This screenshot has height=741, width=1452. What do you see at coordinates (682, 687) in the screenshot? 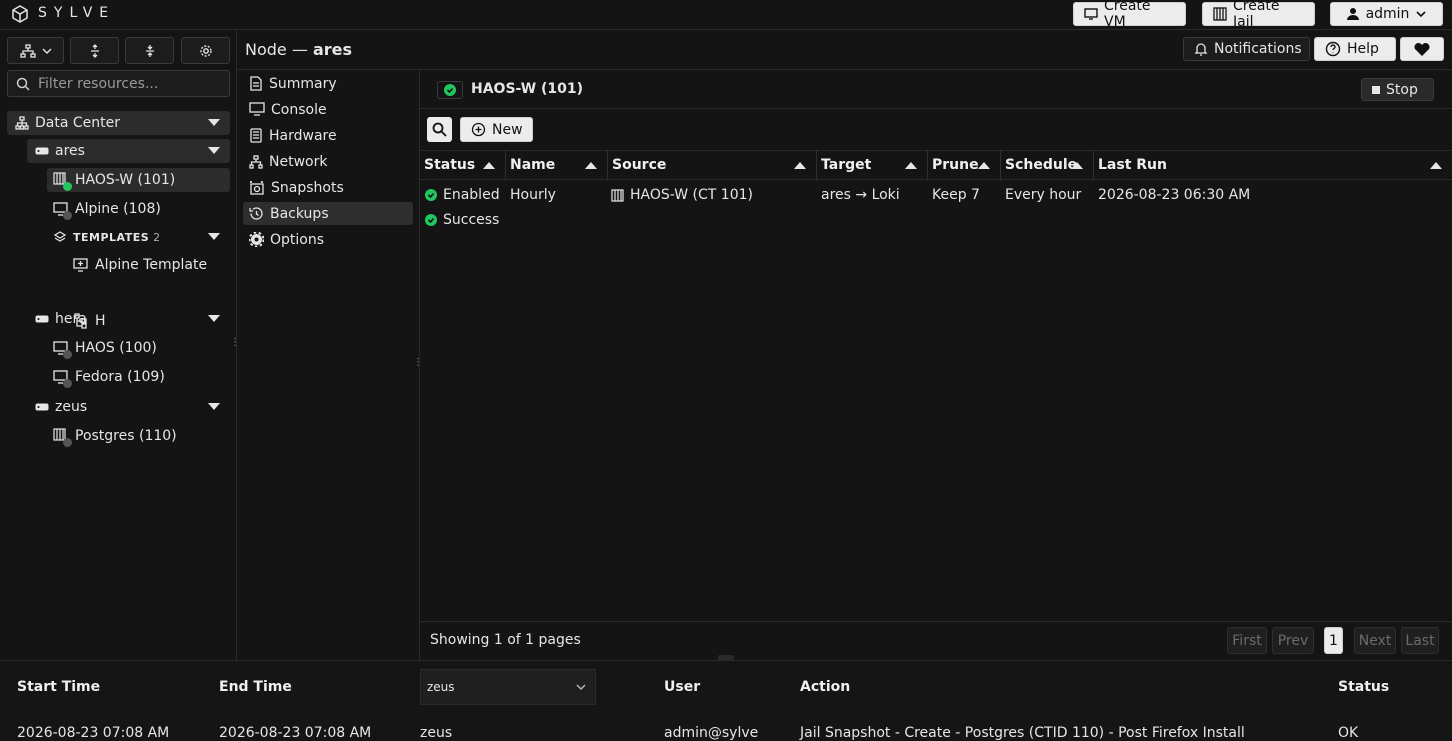
I see `log-col-user: User` at bounding box center [682, 687].